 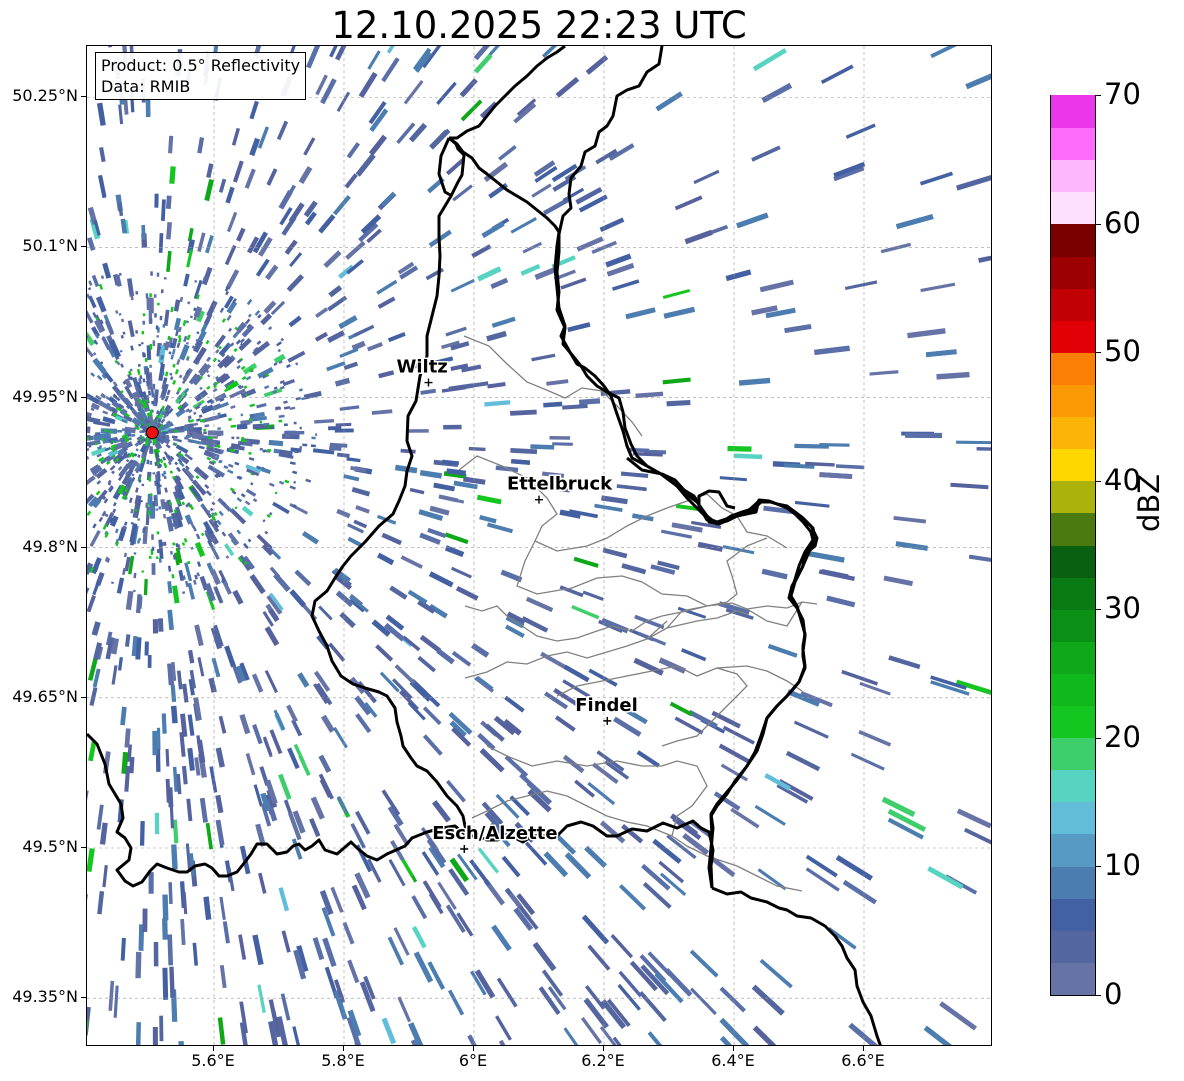 What do you see at coordinates (50, 546) in the screenshot?
I see `lat-tick-label: 49.8°N` at bounding box center [50, 546].